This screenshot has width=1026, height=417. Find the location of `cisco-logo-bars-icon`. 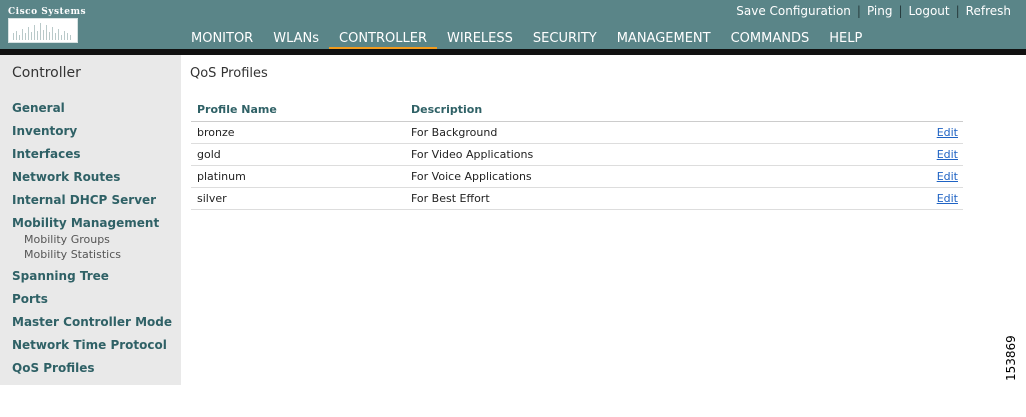

cisco-logo-bars-icon is located at coordinates (43, 30).